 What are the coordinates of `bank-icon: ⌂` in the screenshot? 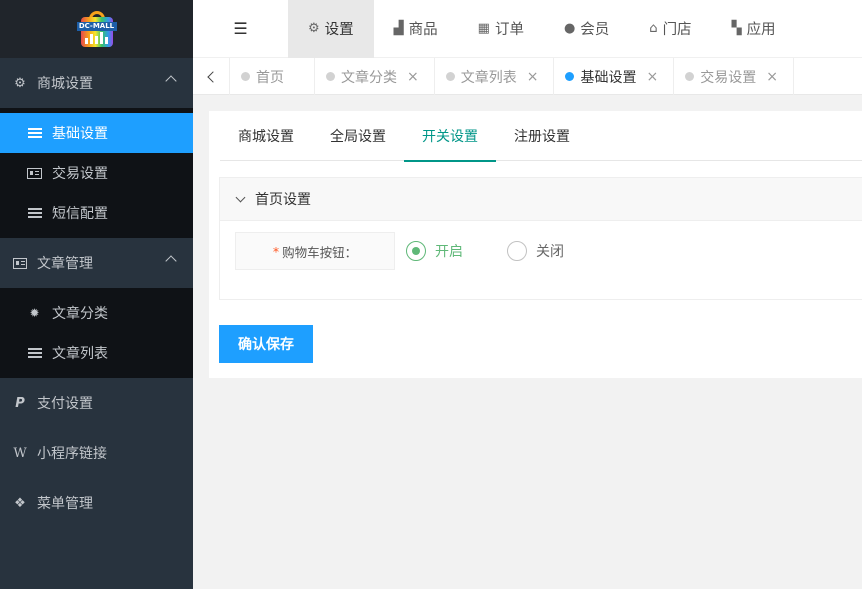 It's located at (653, 28).